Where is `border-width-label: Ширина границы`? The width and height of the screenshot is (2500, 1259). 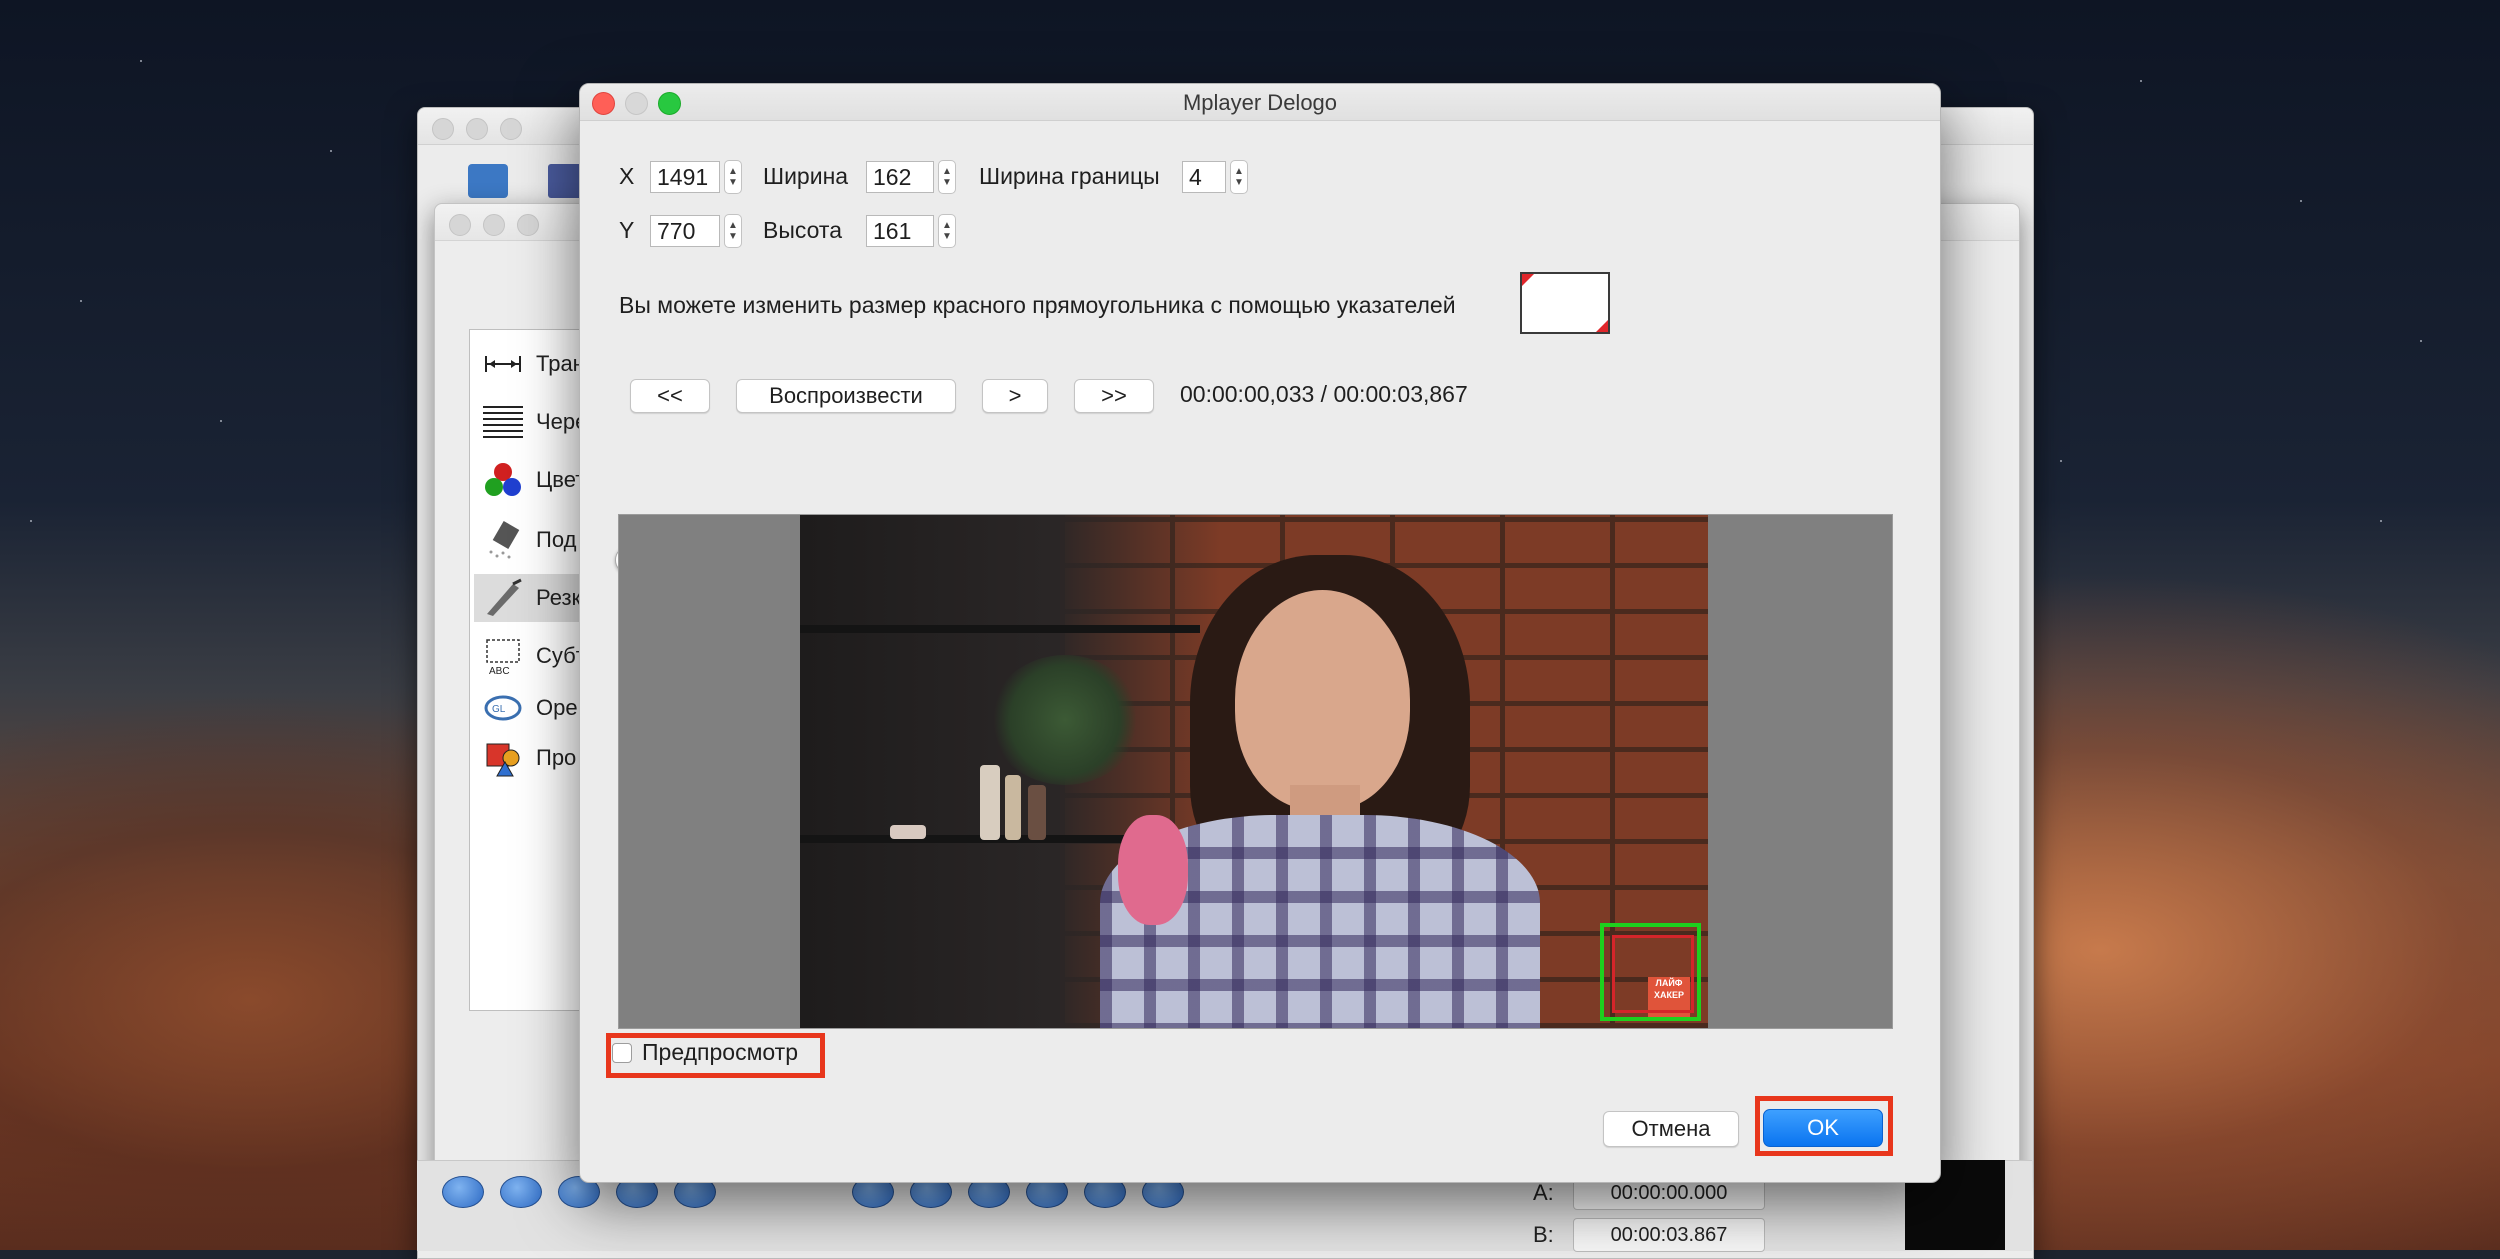
border-width-label: Ширина границы is located at coordinates (1069, 176).